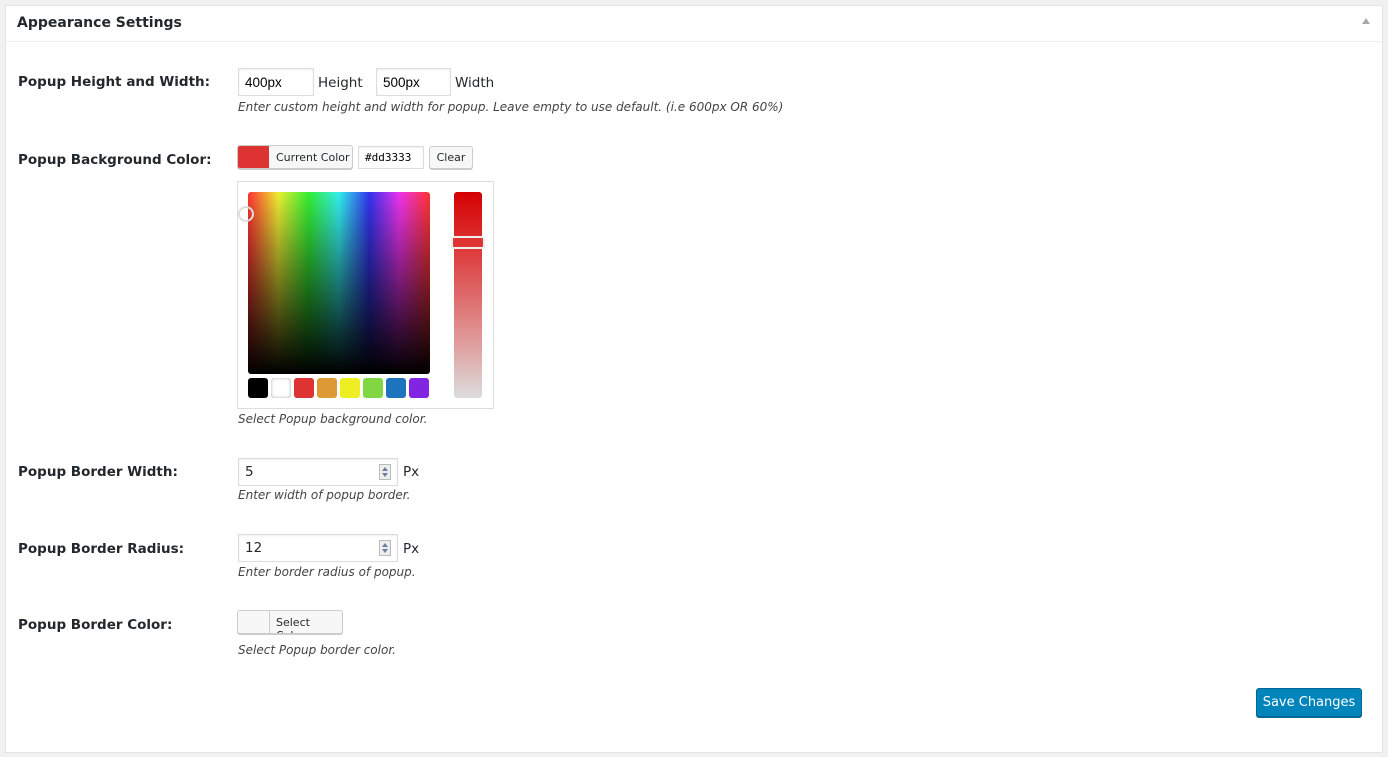 The height and width of the screenshot is (757, 1388). I want to click on panel-title: Appearance Settings, so click(99, 23).